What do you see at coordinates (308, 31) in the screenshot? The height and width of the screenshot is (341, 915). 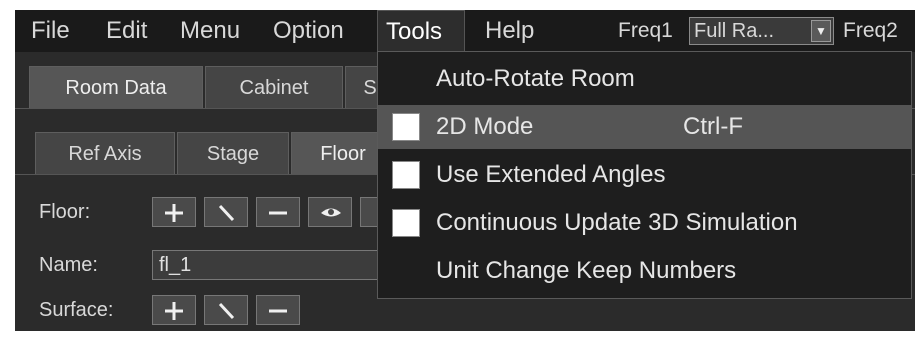 I see `menu-option: Option` at bounding box center [308, 31].